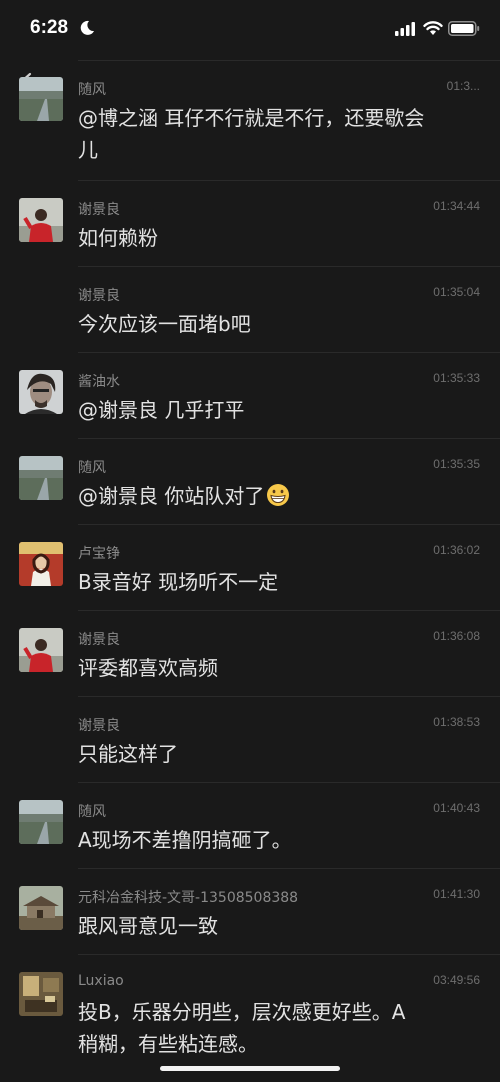 The height and width of the screenshot is (1082, 500). Describe the element at coordinates (456, 894) in the screenshot. I see `message-time: 01:41:30` at that location.